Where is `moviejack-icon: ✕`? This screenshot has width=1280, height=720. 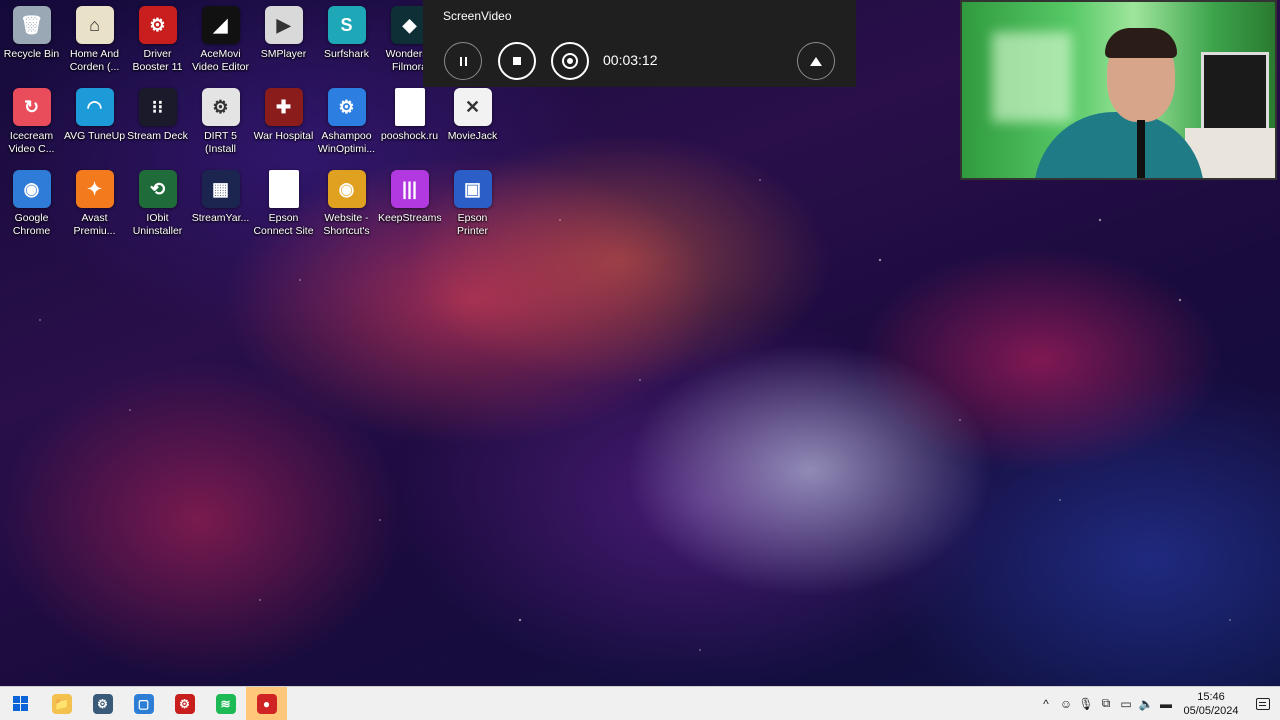
moviejack-icon: ✕ is located at coordinates (472, 107).